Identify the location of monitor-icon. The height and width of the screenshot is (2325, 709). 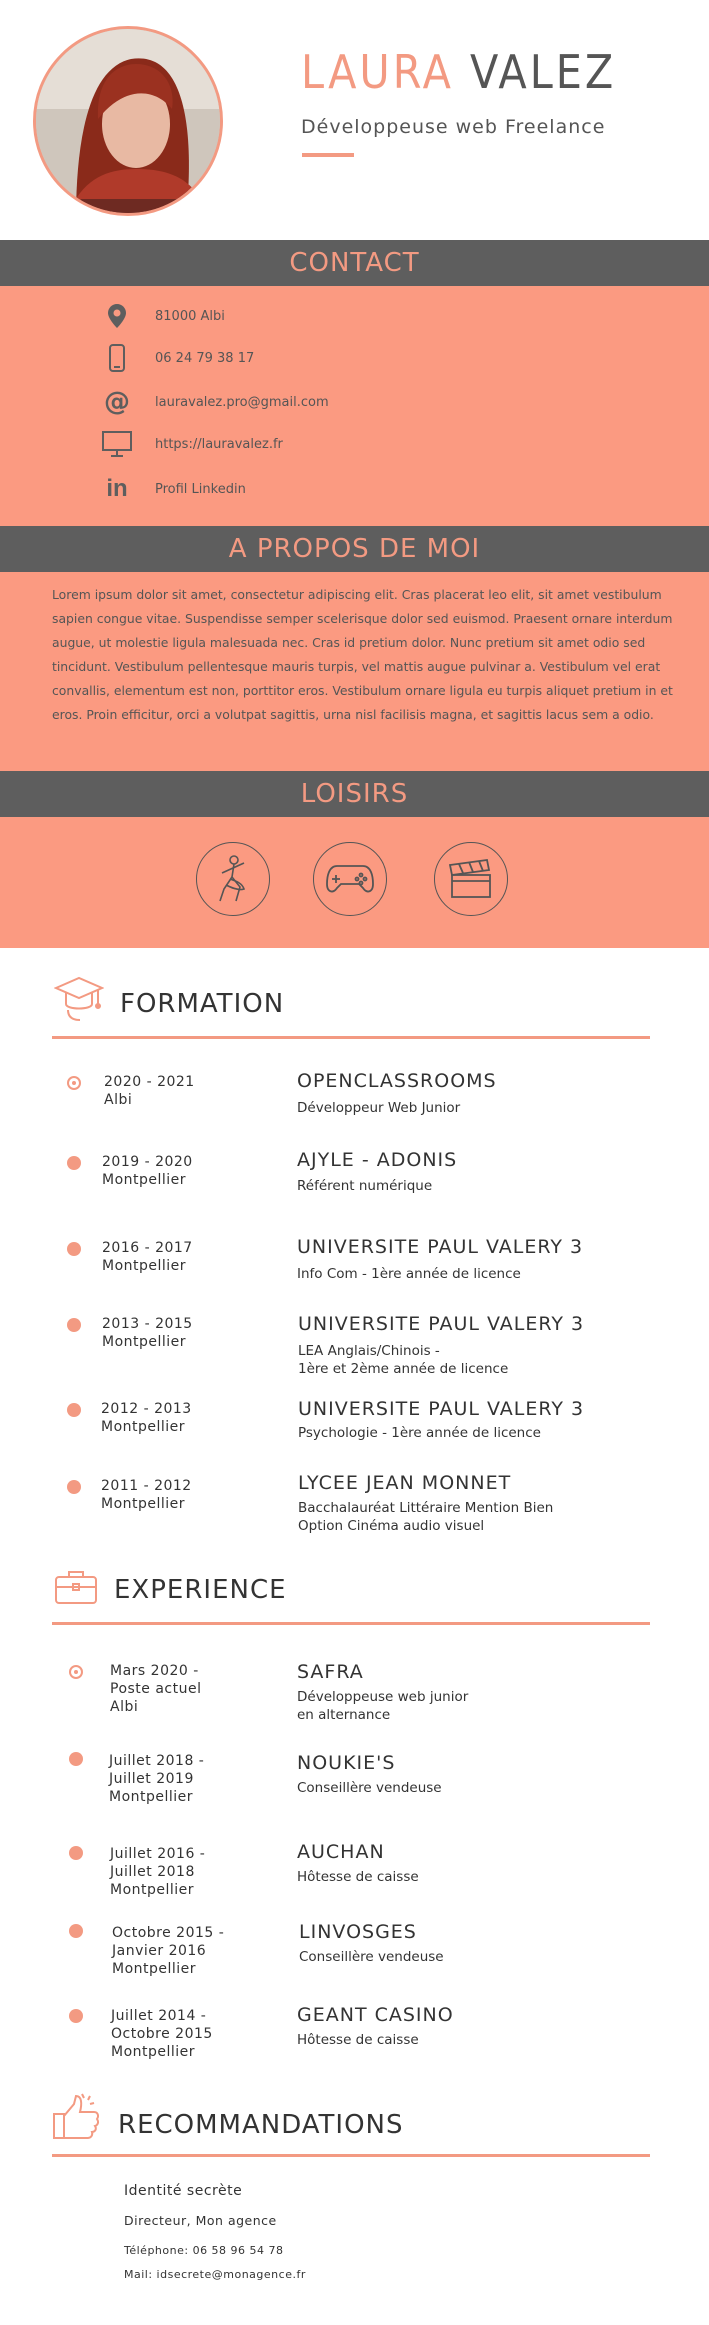
(117, 444).